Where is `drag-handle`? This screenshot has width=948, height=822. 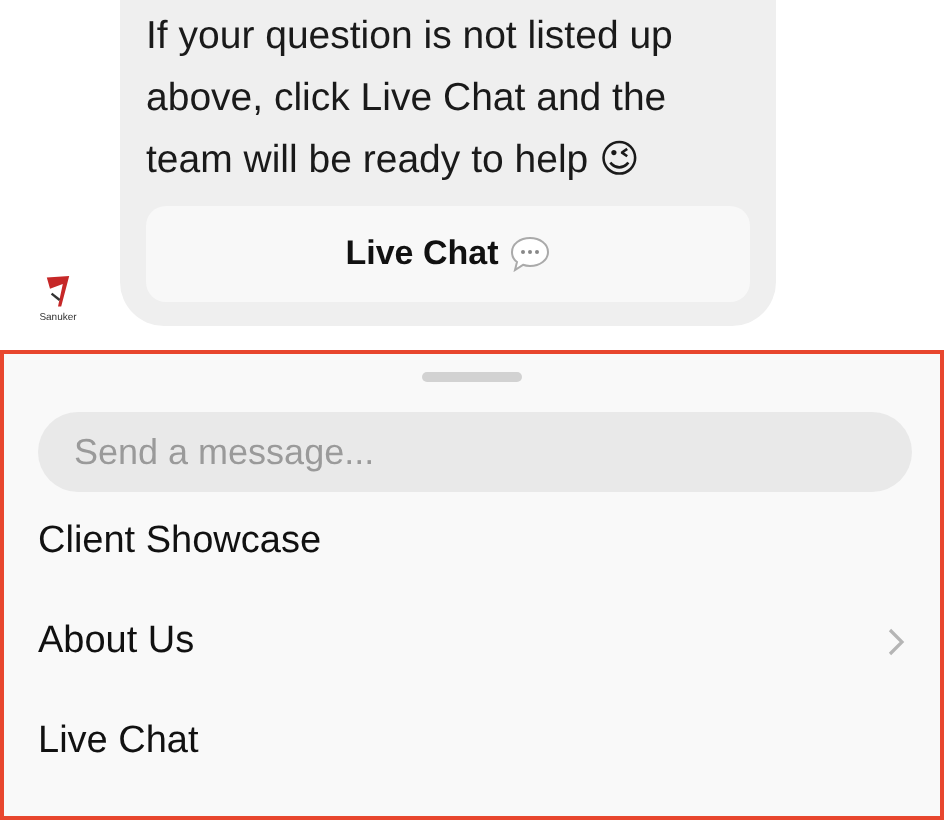
drag-handle is located at coordinates (472, 377).